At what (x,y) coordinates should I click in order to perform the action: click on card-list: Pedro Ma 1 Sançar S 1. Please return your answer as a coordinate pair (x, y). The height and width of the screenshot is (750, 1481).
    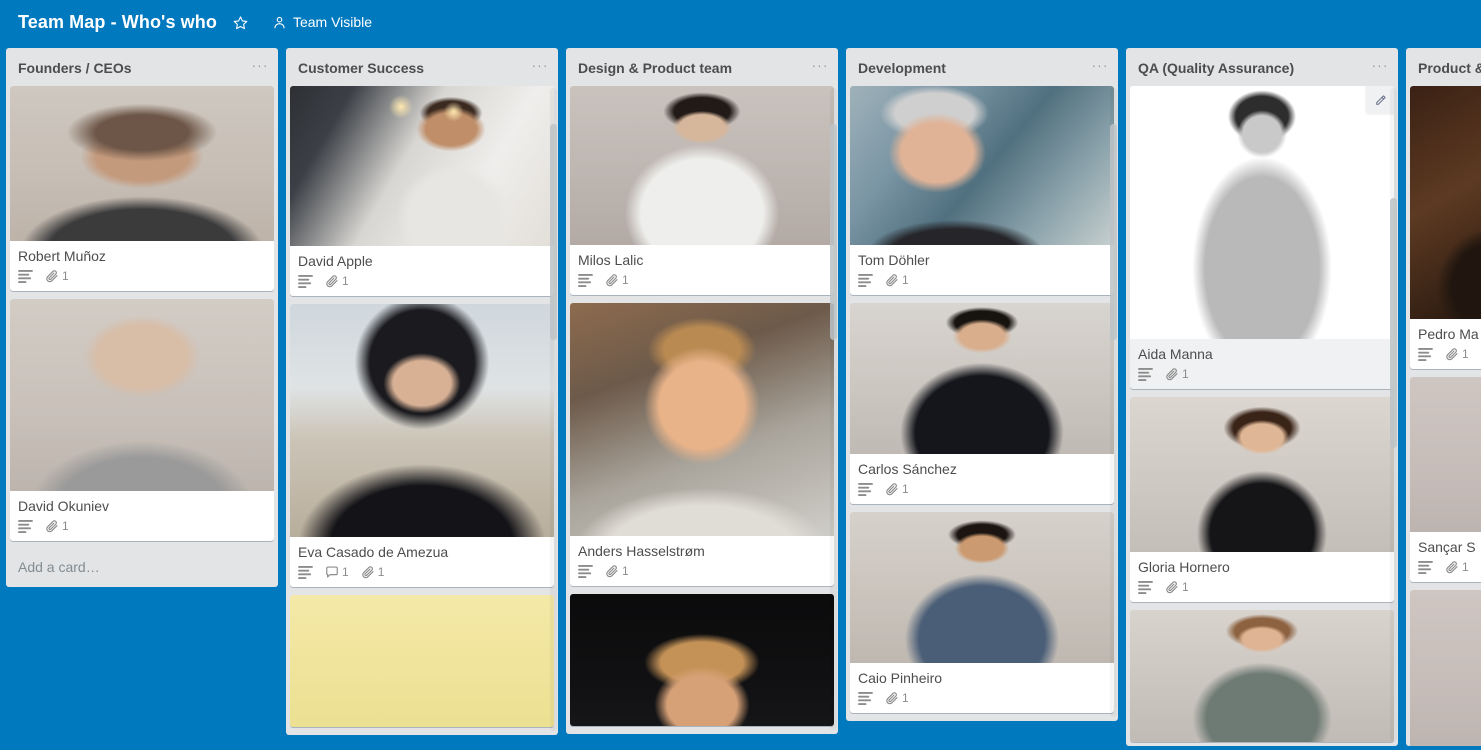
    Looking at the image, I should click on (1443, 416).